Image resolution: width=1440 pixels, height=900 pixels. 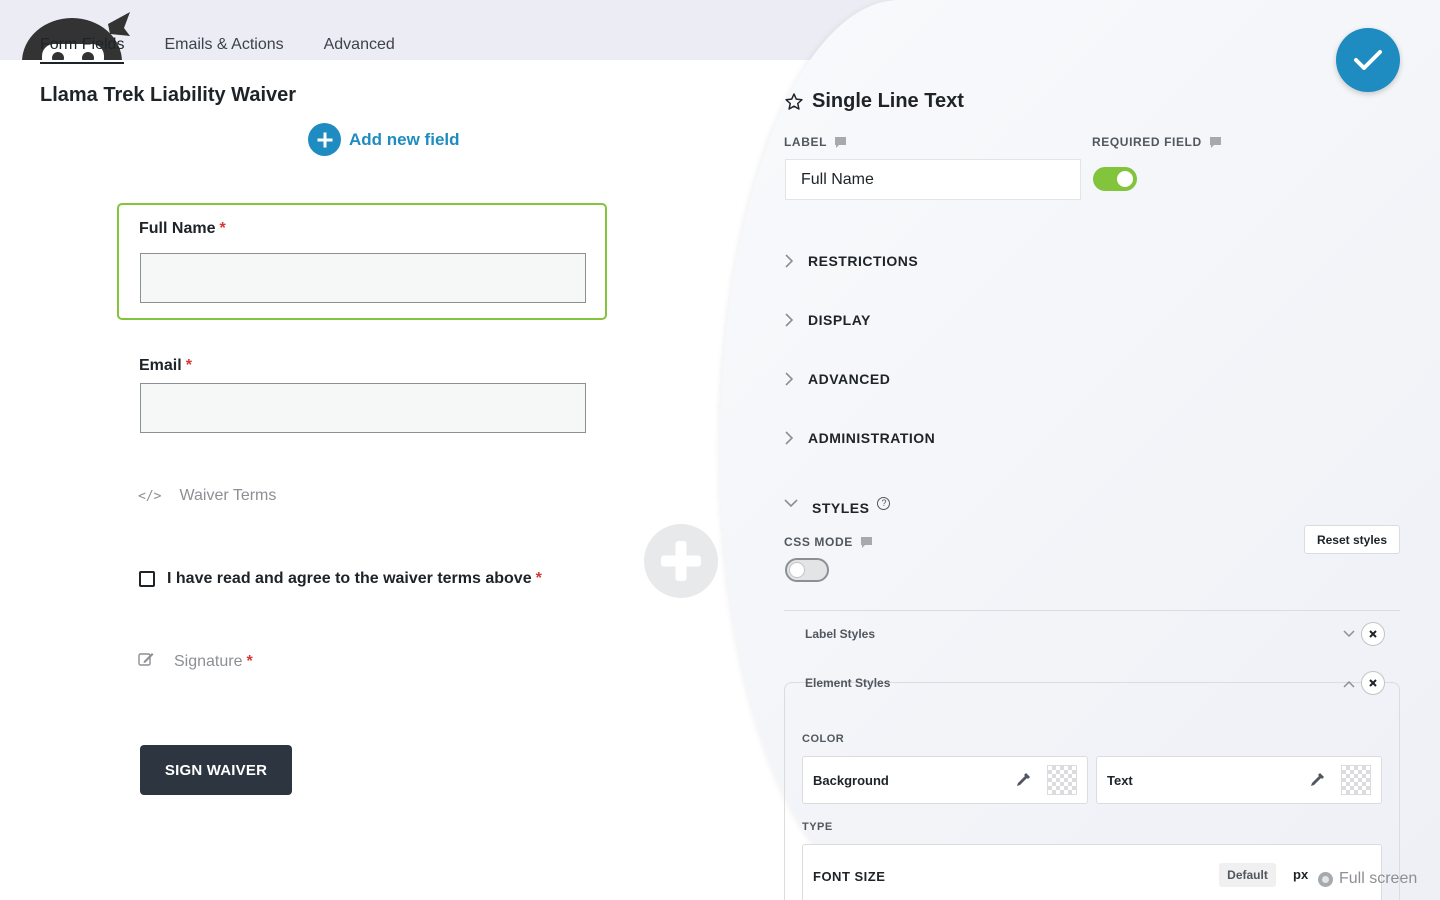 What do you see at coordinates (1092, 610) in the screenshot?
I see `styles-divider` at bounding box center [1092, 610].